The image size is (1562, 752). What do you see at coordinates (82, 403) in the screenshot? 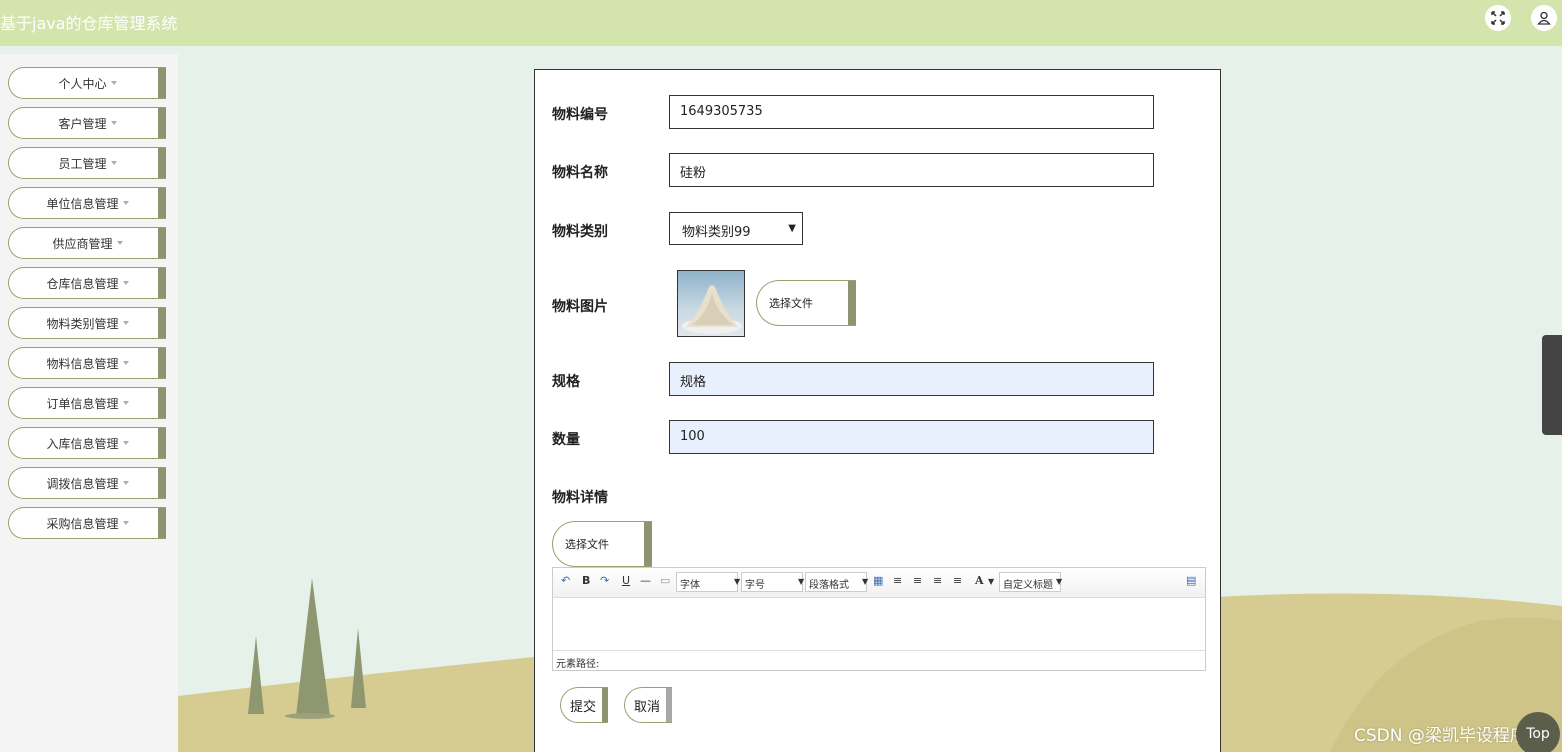
I see `sidebar-item-label: 订单信息管理` at bounding box center [82, 403].